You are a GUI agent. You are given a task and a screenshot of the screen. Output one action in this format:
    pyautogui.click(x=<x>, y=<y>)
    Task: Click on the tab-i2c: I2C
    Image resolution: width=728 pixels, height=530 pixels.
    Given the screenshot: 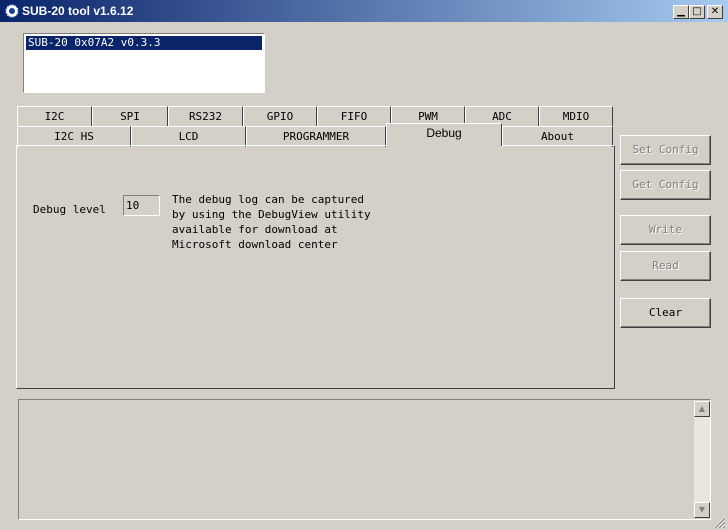 What is the action you would take?
    pyautogui.click(x=54, y=116)
    